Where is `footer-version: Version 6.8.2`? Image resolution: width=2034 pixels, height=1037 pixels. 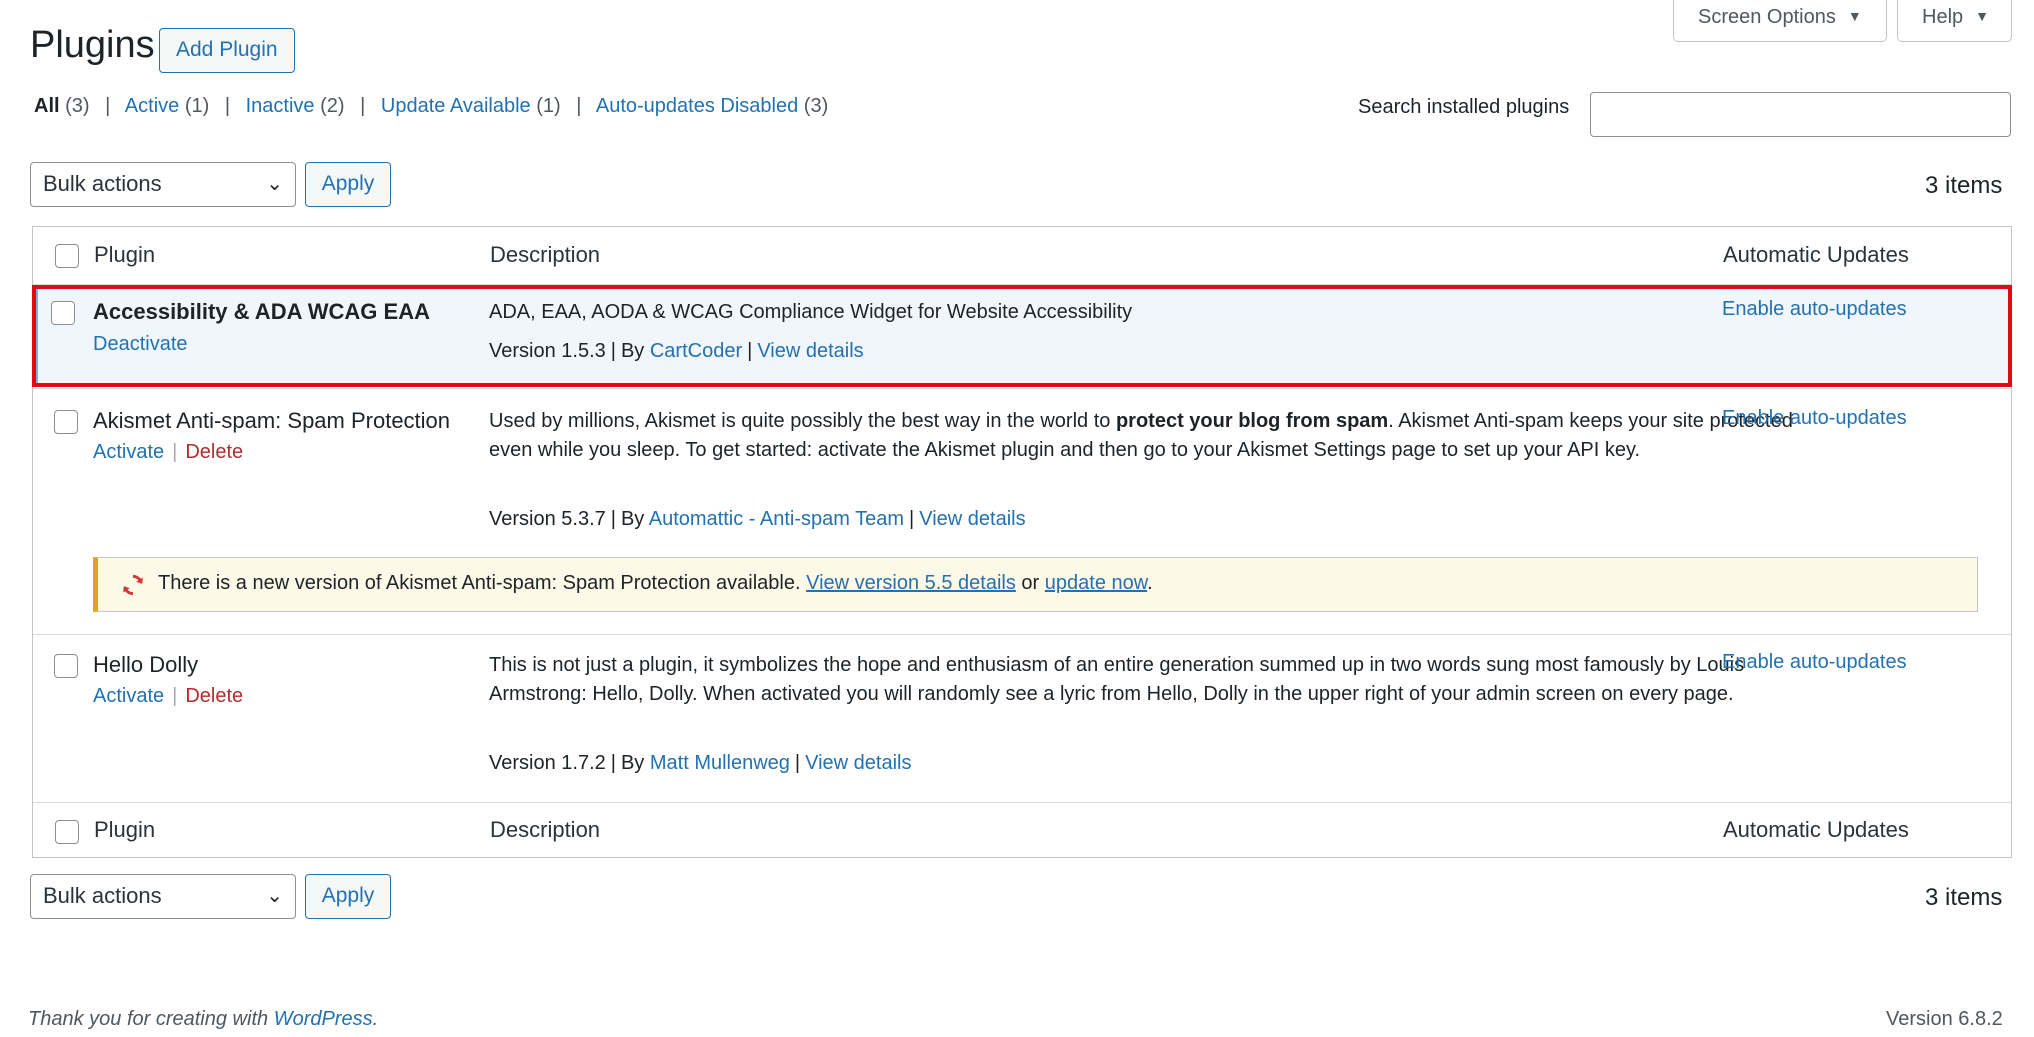
footer-version: Version 6.8.2 is located at coordinates (1944, 1019).